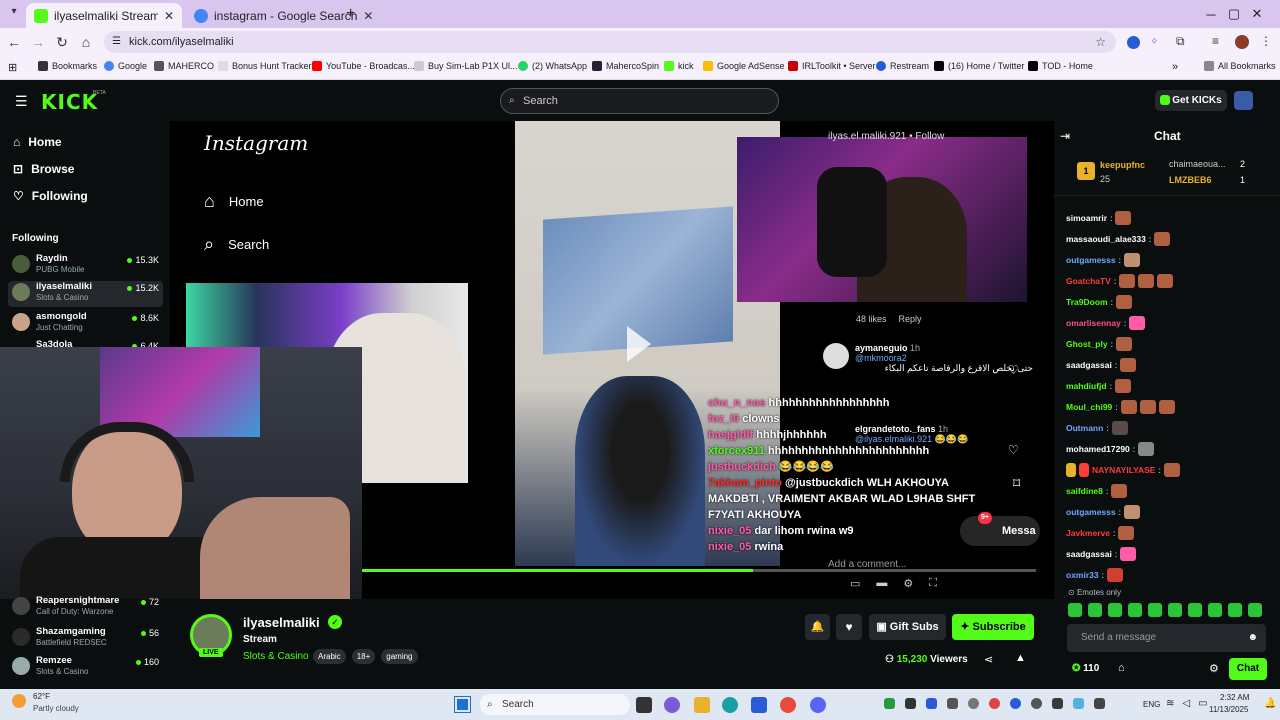 Image resolution: width=1280 pixels, height=720 pixels. I want to click on clock-time: 2:32 AM, so click(1234, 697).